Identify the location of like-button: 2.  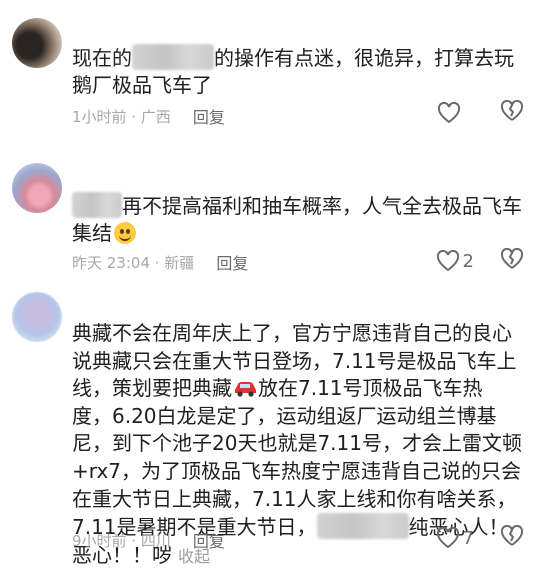
(455, 261).